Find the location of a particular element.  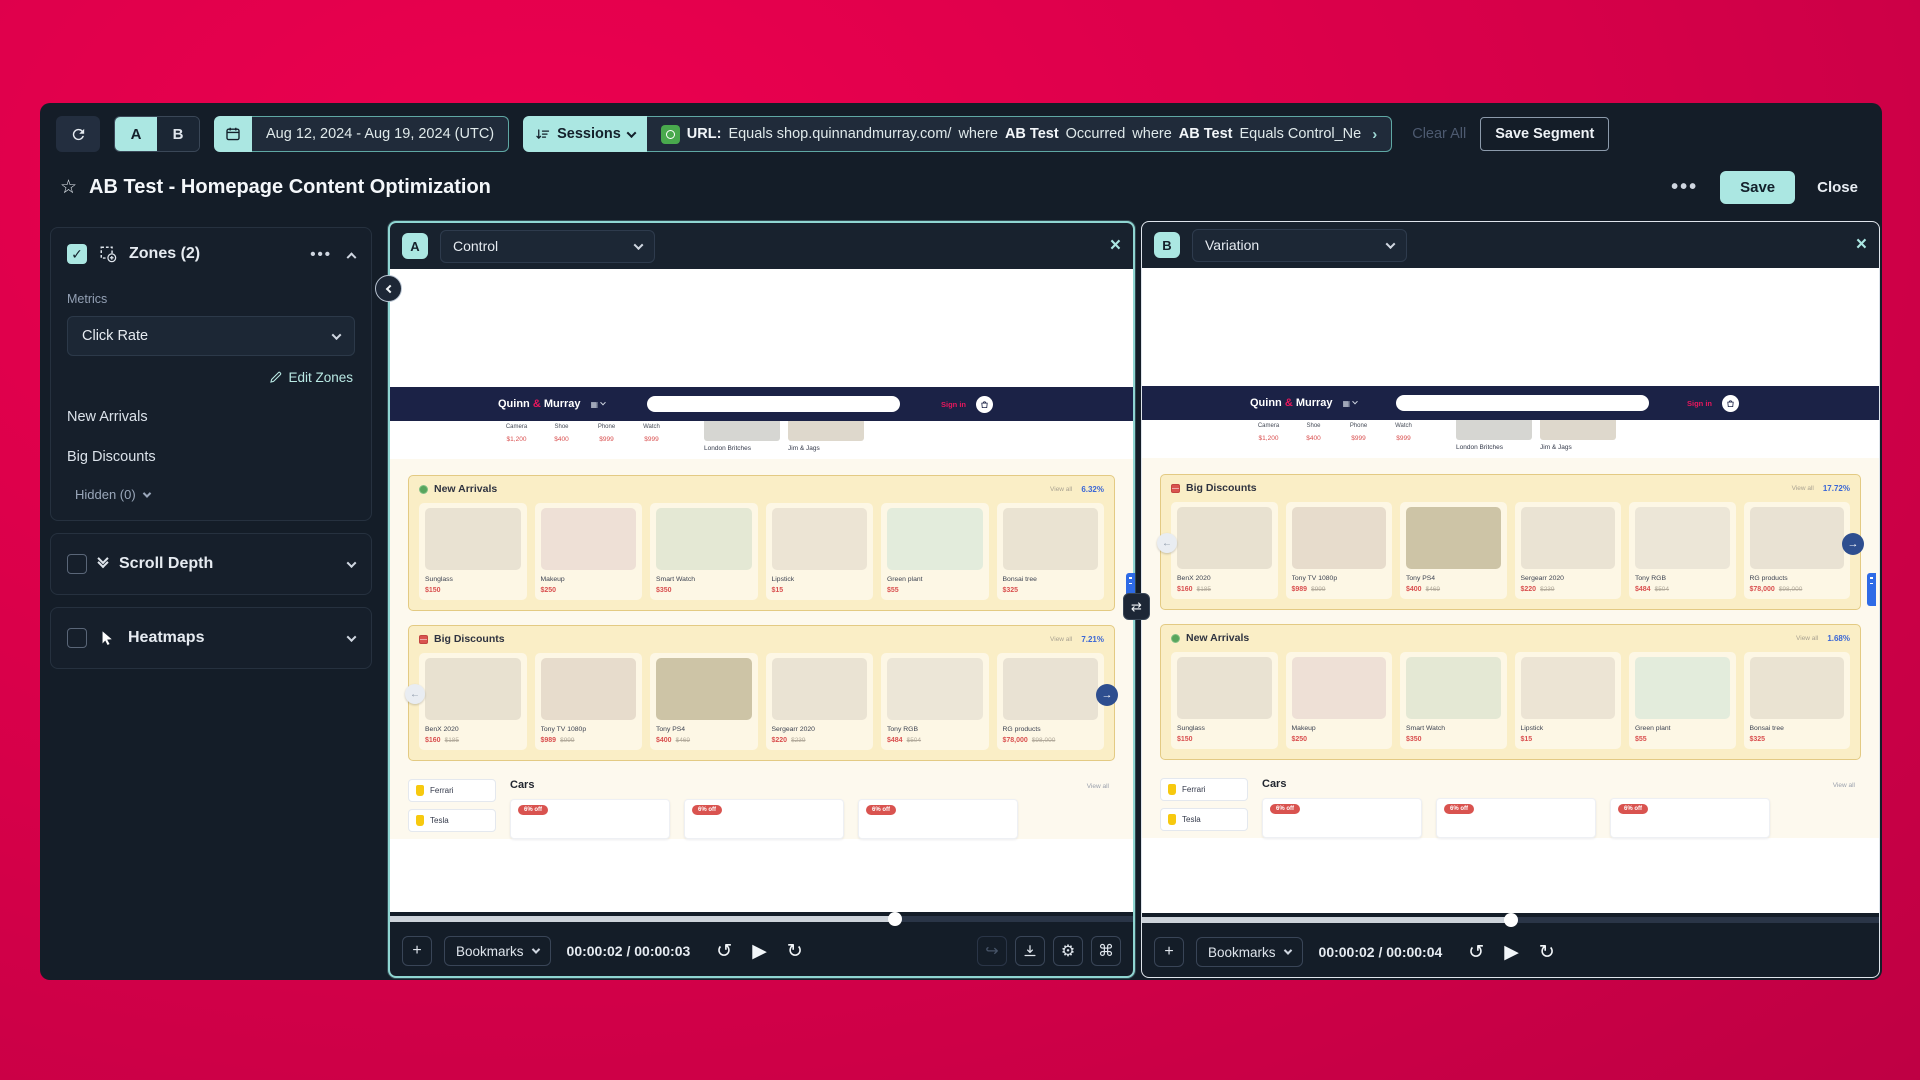

expand-heatmaps-icon is located at coordinates (351, 636).